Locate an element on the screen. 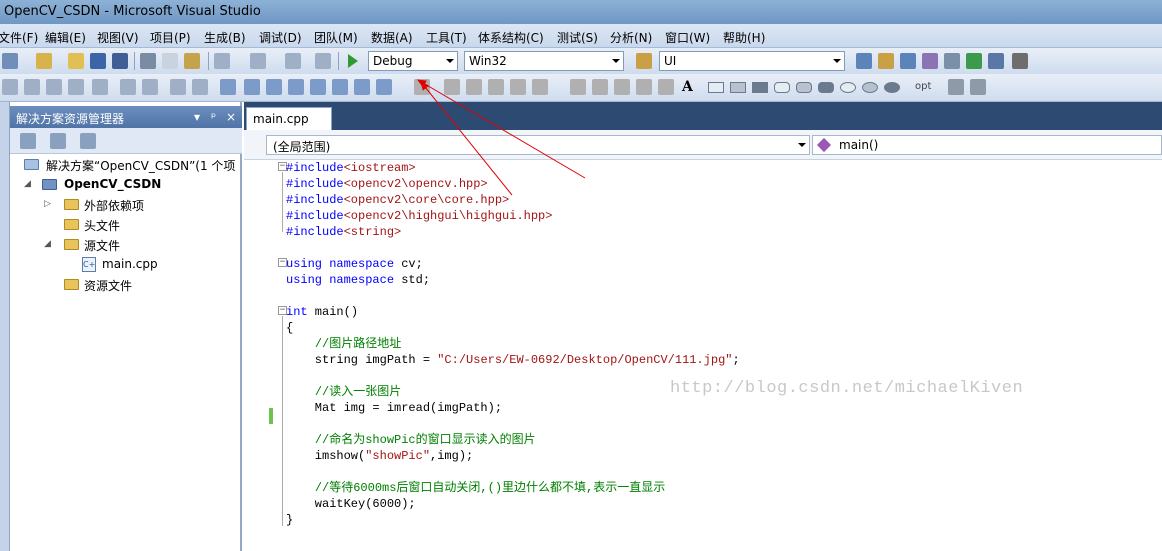  menu-edit: 编辑(E) is located at coordinates (65, 37).